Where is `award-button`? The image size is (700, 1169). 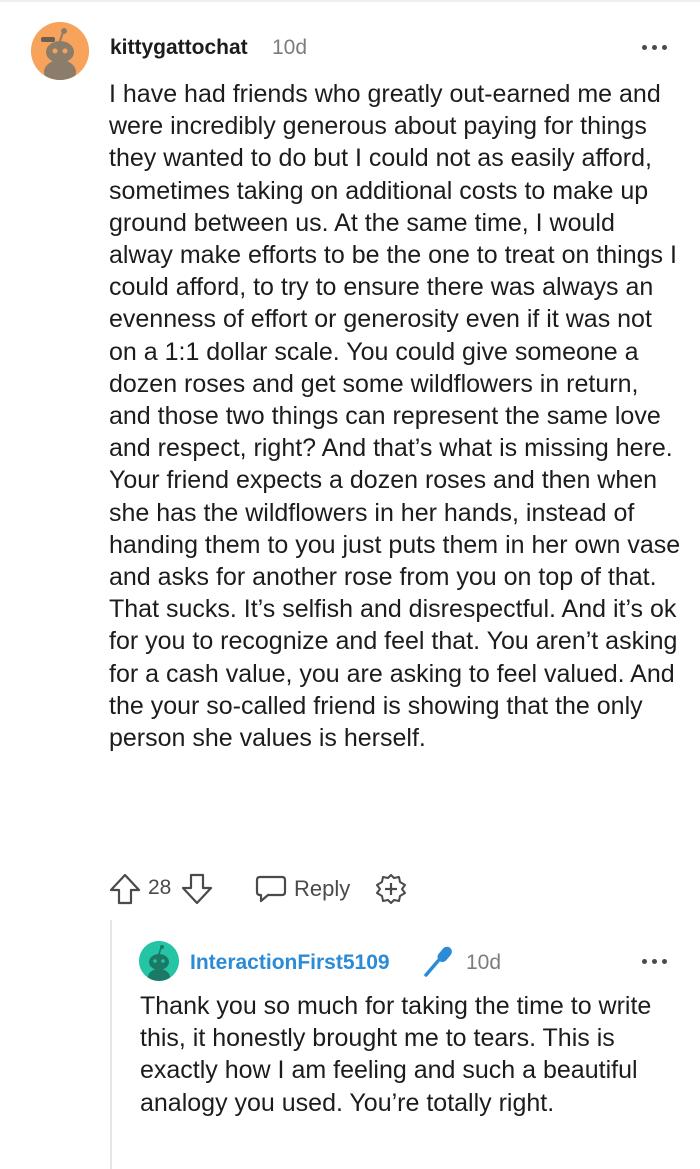 award-button is located at coordinates (391, 889).